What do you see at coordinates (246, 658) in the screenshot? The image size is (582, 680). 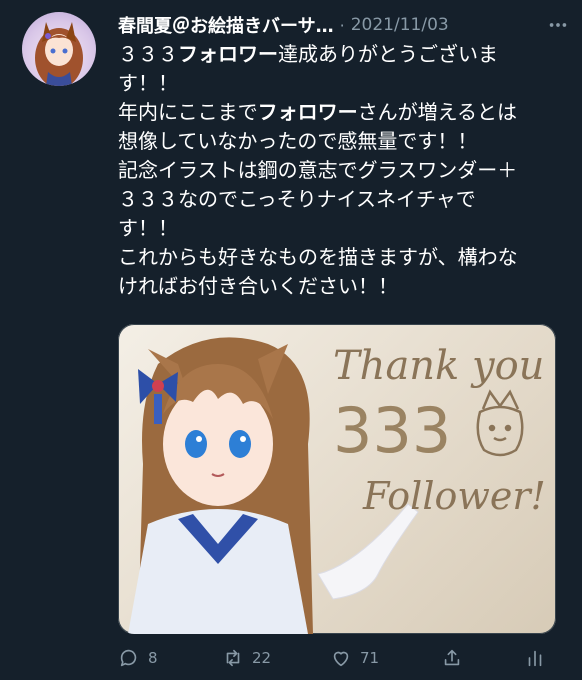 I see `retweet-button: 22` at bounding box center [246, 658].